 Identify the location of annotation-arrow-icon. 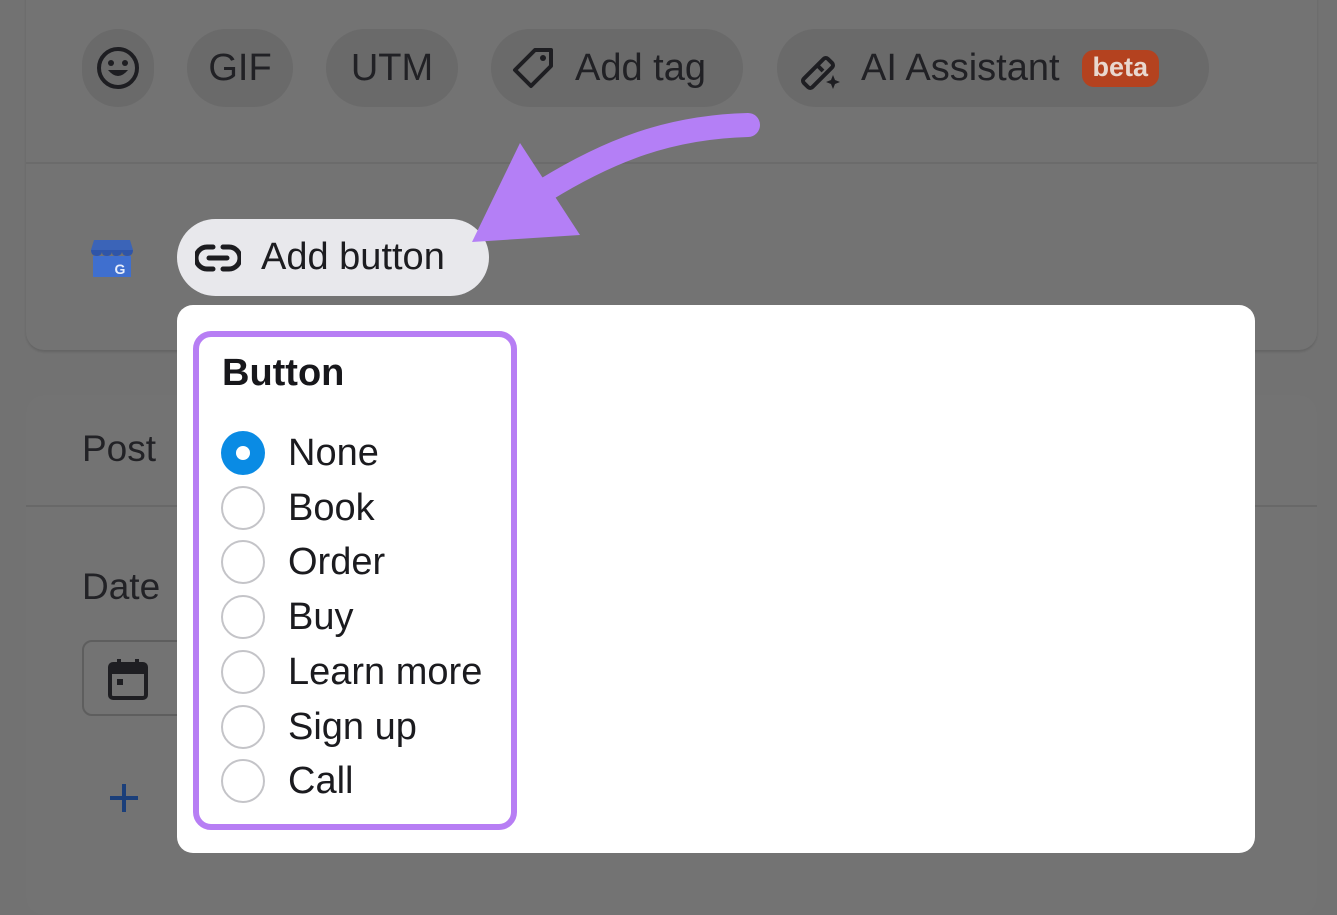
(616, 177).